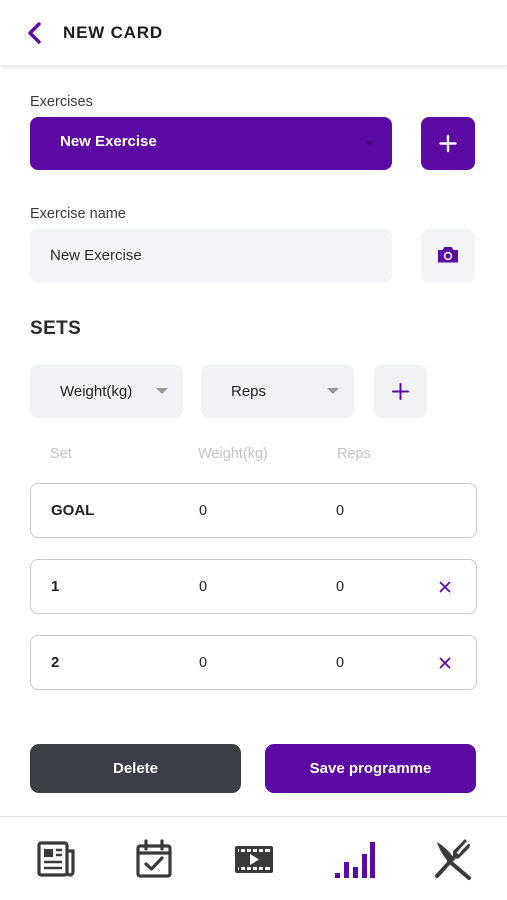 The image size is (507, 900). I want to click on weight-unit-value: Weight(kg), so click(96, 391).